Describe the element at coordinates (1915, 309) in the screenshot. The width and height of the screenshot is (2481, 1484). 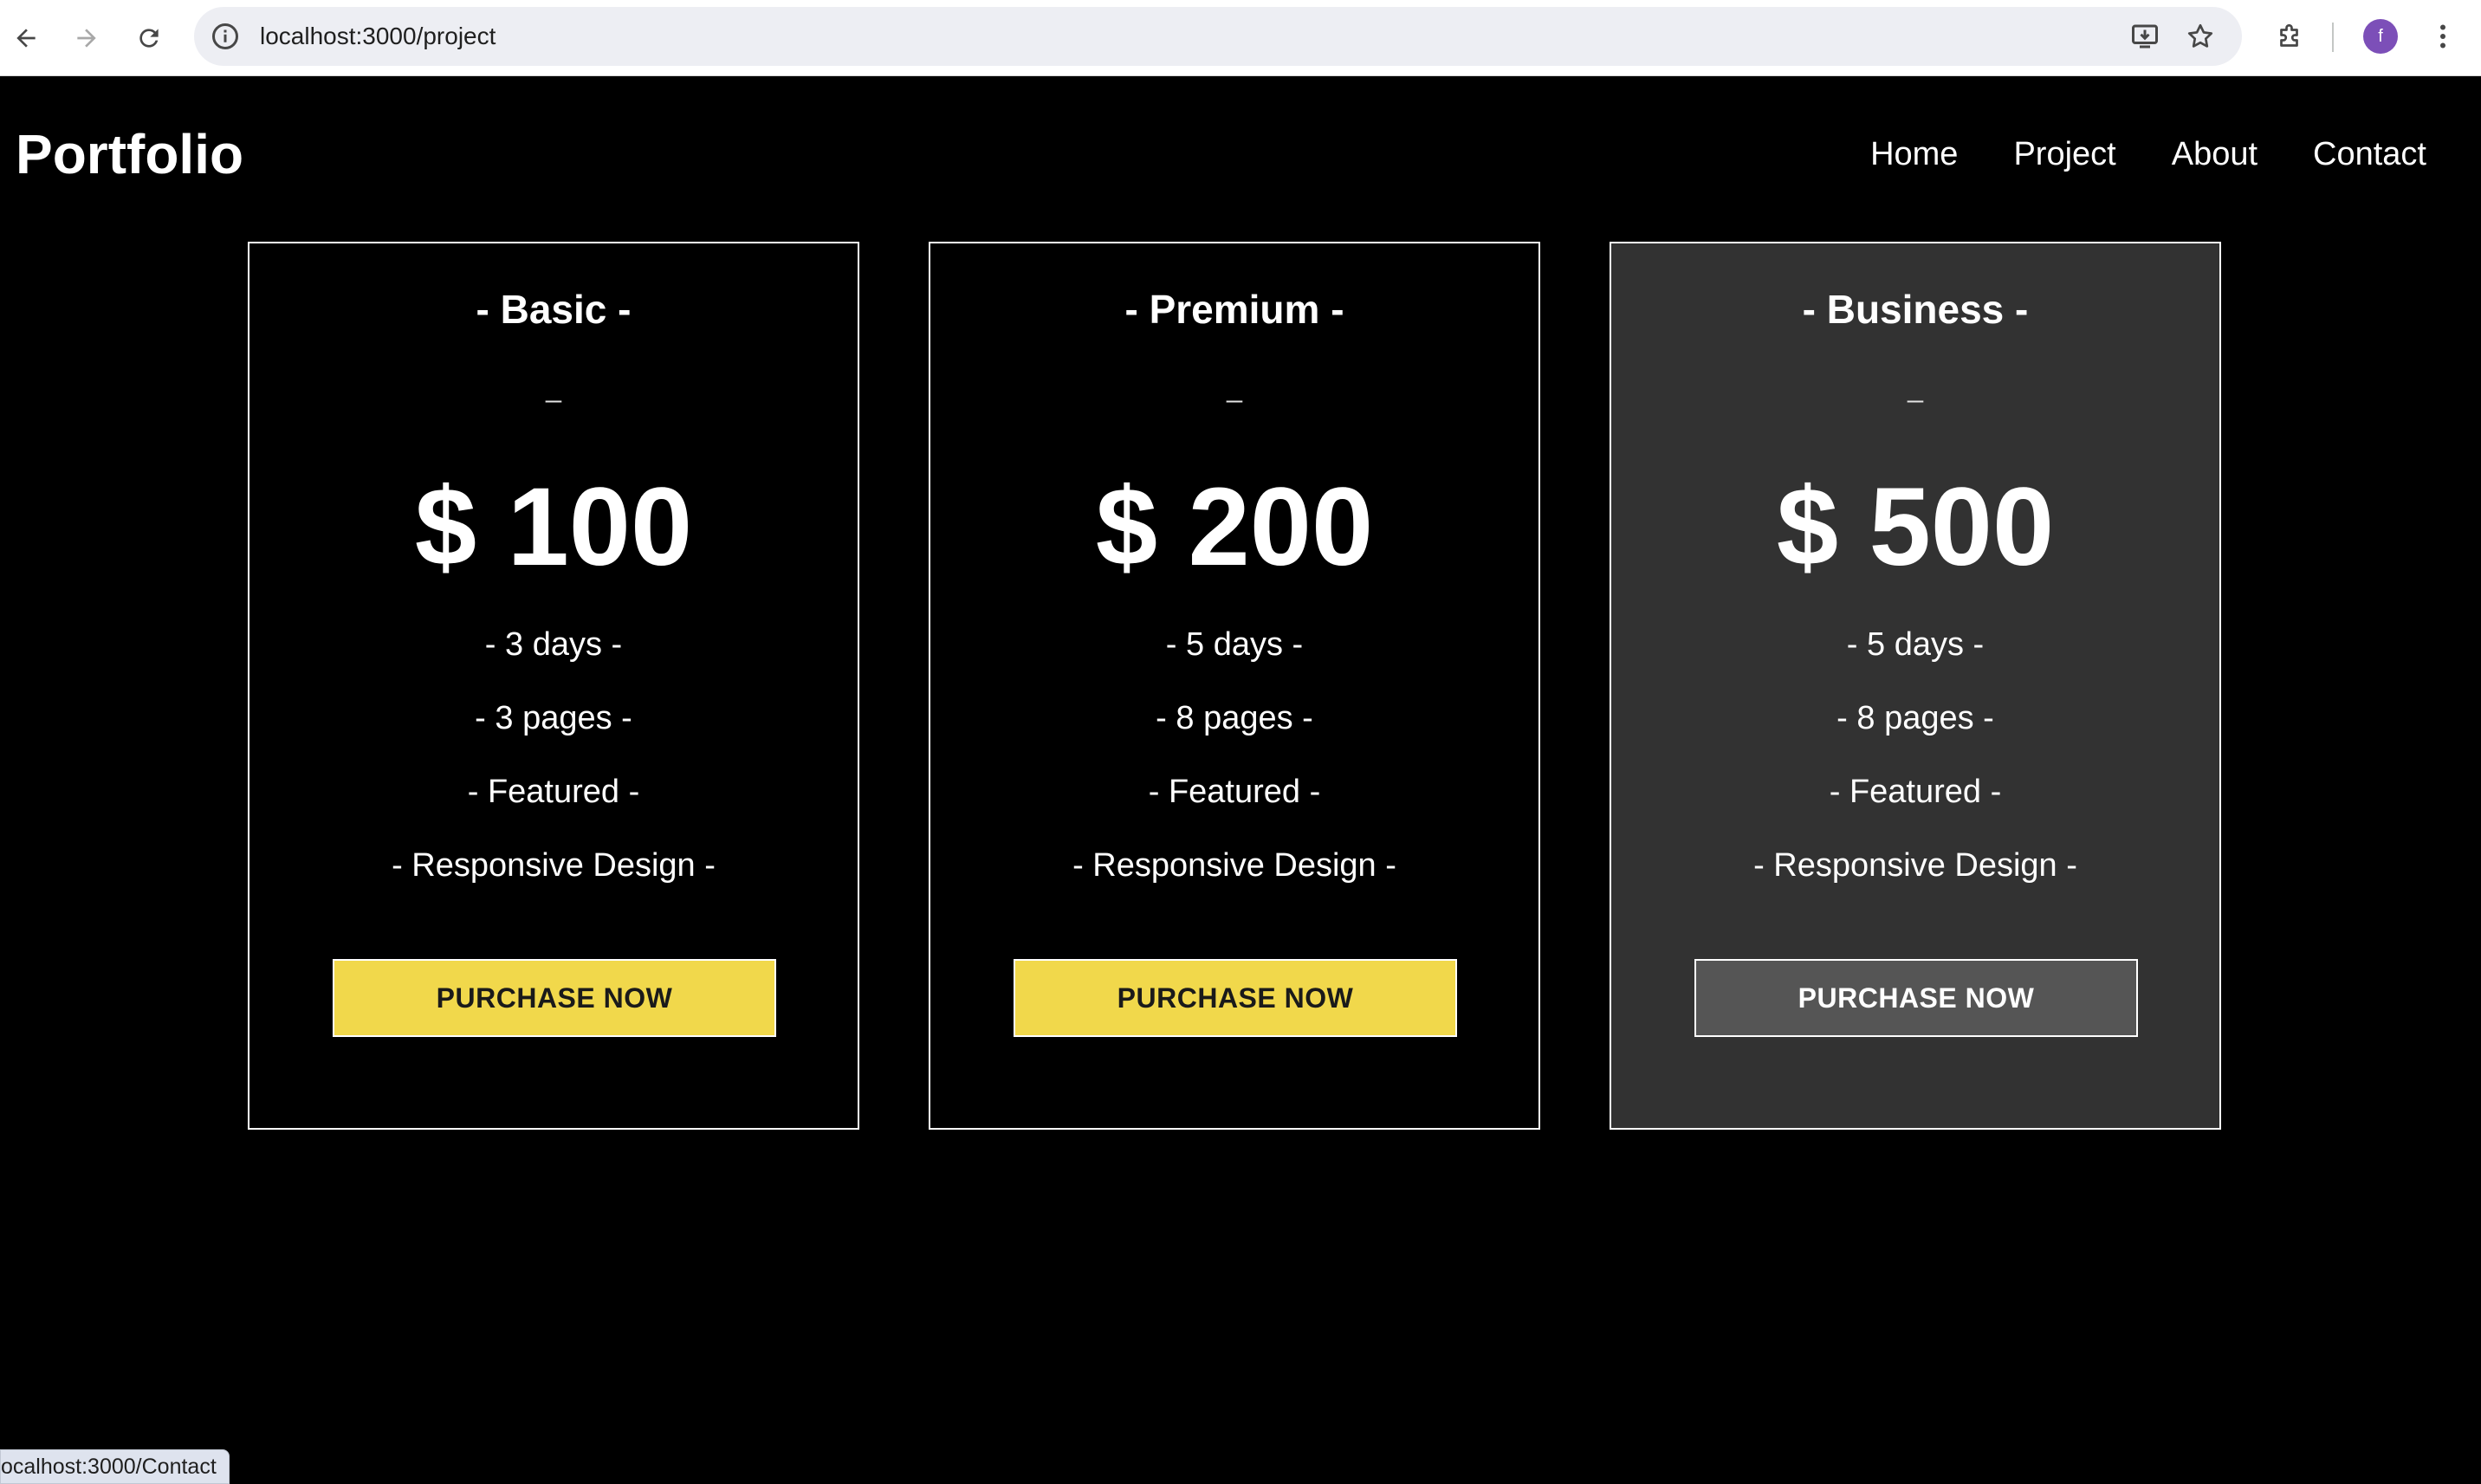
I see `plan-title: - Business -` at that location.